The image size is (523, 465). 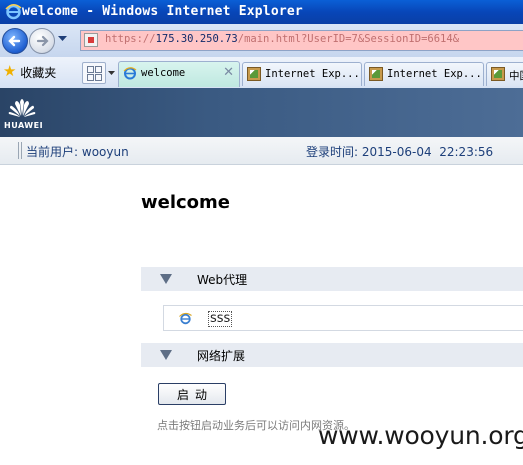 I want to click on close-tab-icon: ✕, so click(x=228, y=72).